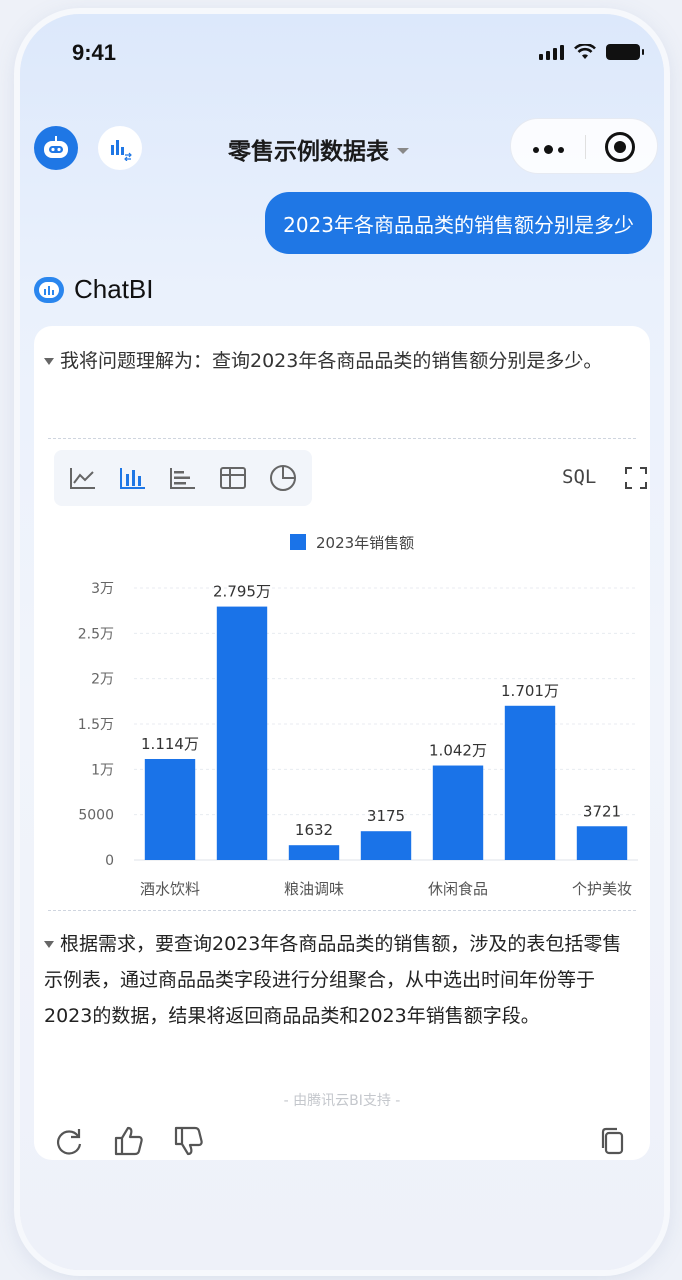  What do you see at coordinates (625, 52) in the screenshot?
I see `battery-icon` at bounding box center [625, 52].